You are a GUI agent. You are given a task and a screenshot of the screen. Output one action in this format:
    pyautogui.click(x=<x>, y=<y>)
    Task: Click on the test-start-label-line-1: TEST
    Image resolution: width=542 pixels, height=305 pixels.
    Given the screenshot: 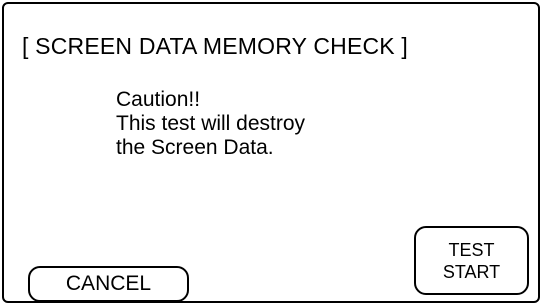 What is the action you would take?
    pyautogui.click(x=471, y=249)
    